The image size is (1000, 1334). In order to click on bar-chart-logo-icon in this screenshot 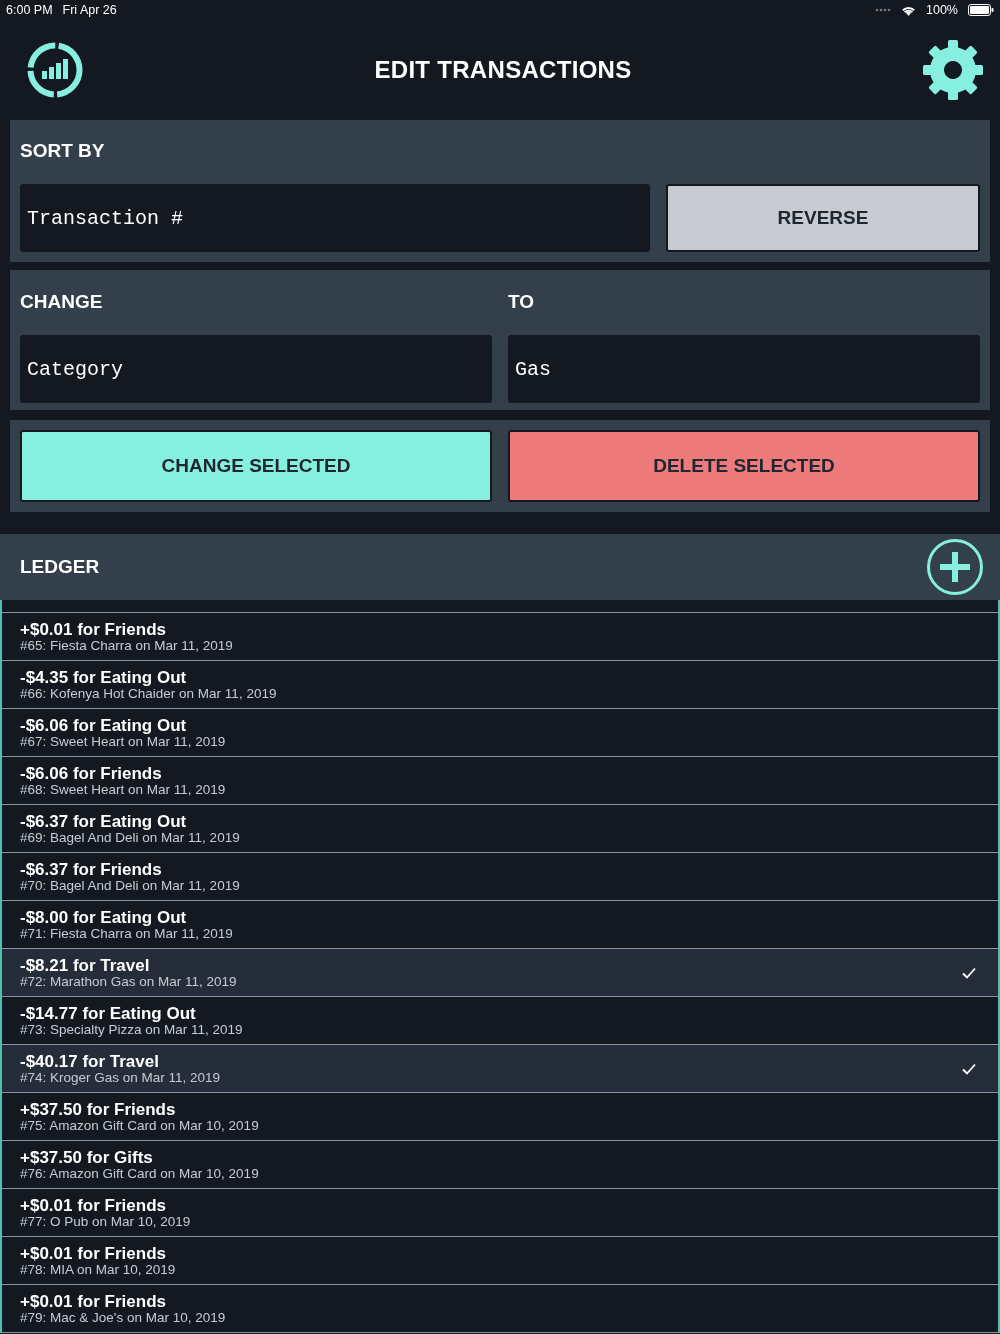, I will do `click(55, 70)`.